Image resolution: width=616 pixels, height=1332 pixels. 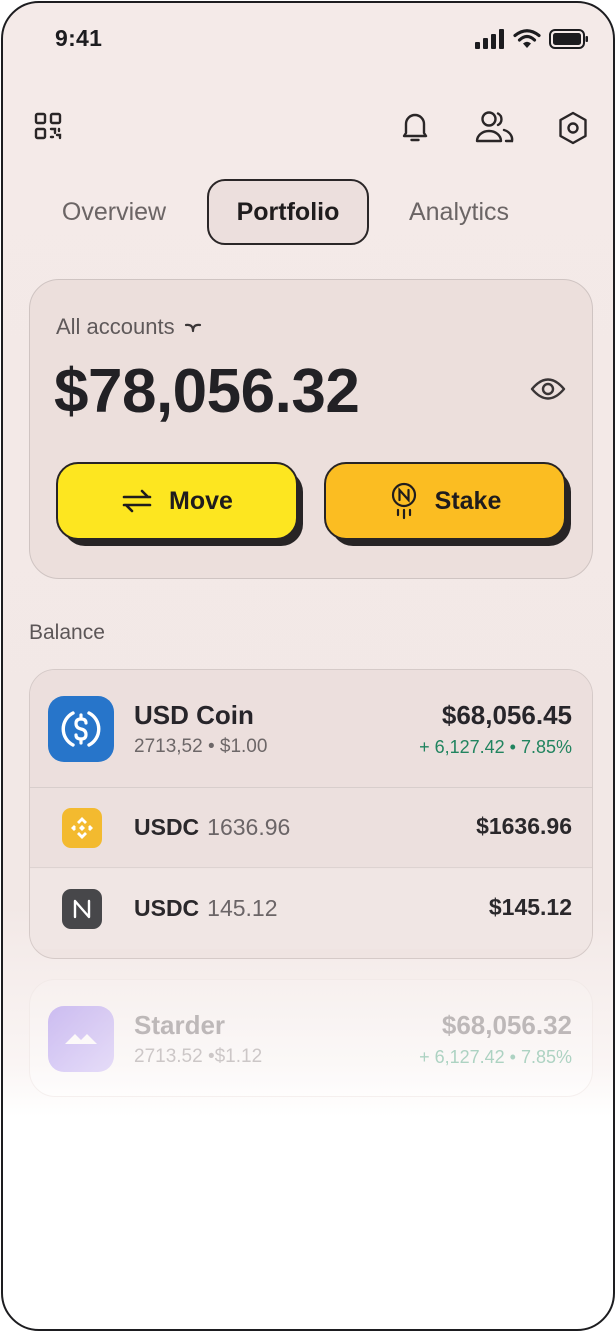 What do you see at coordinates (308, 38) in the screenshot?
I see `status-bar: 9:41` at bounding box center [308, 38].